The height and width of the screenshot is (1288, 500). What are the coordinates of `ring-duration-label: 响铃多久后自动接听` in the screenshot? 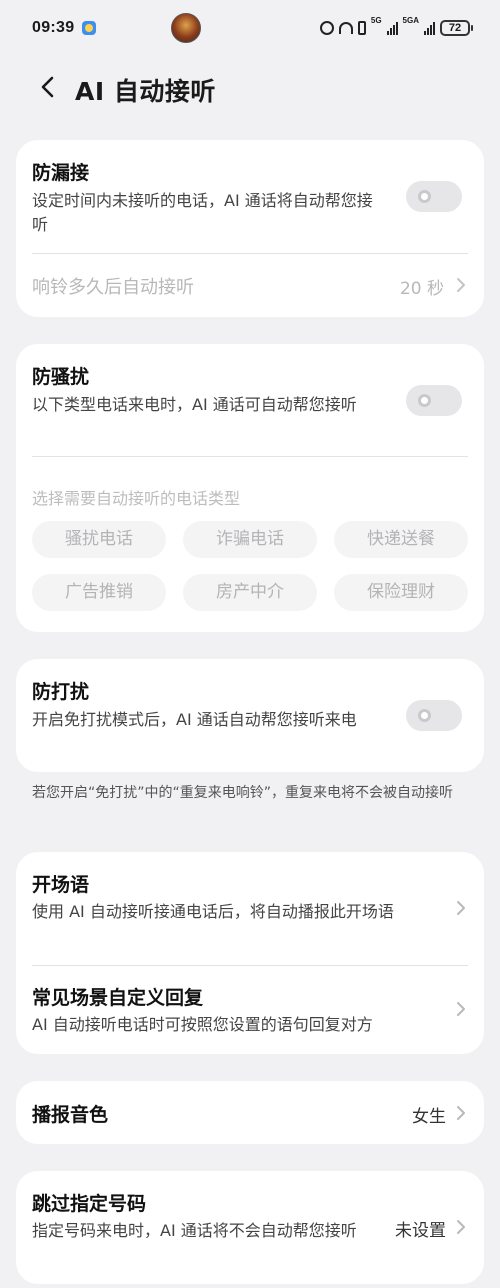 It's located at (113, 287).